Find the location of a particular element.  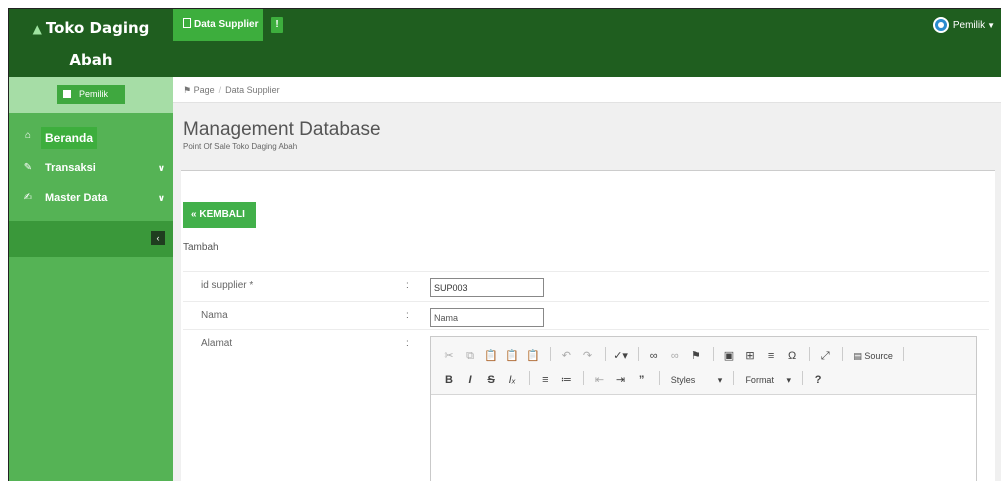

copy-icon: ⧉ is located at coordinates (470, 356).